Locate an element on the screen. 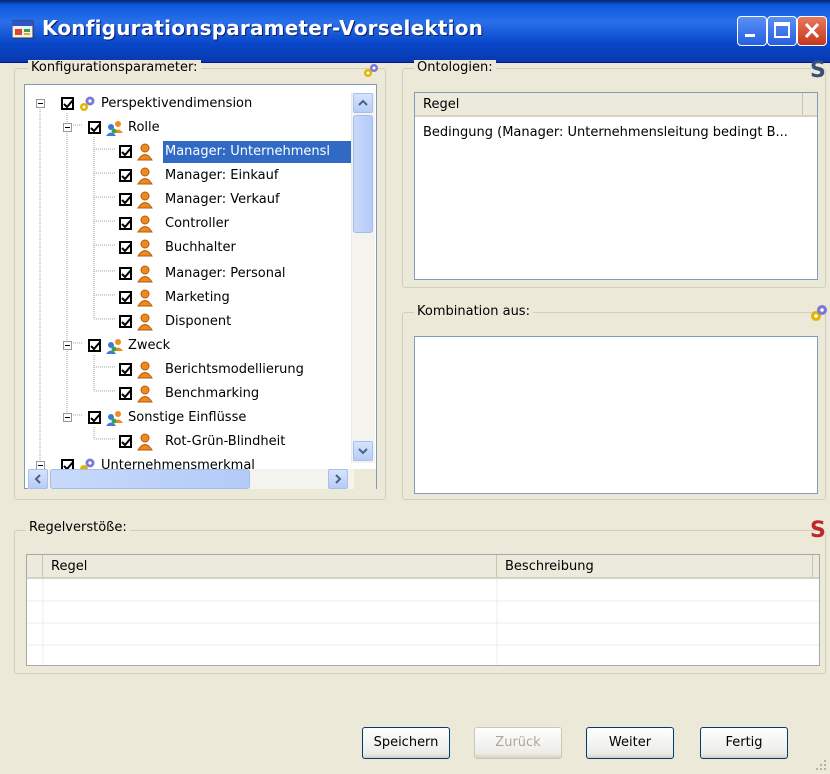 The width and height of the screenshot is (830, 774). tree-node-disponent: Disponent is located at coordinates (190, 322).